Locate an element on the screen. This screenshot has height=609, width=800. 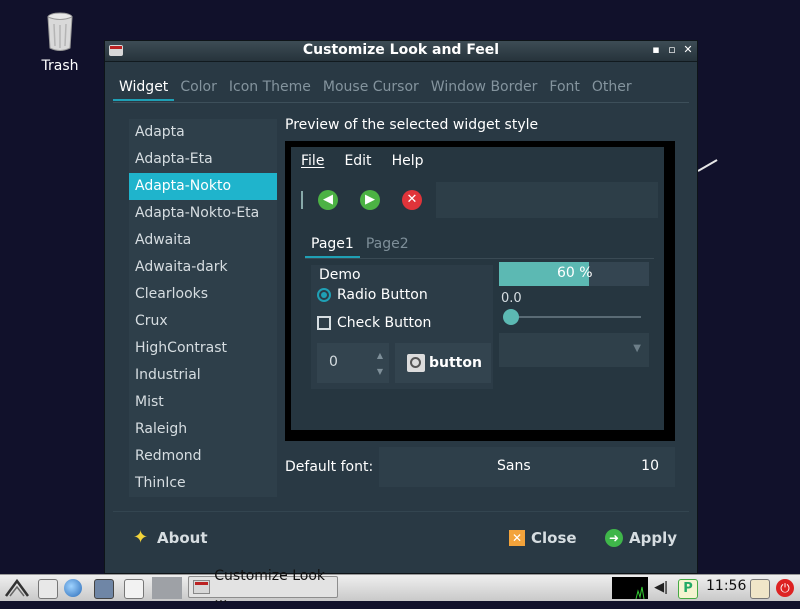
scale-track is located at coordinates (573, 317).